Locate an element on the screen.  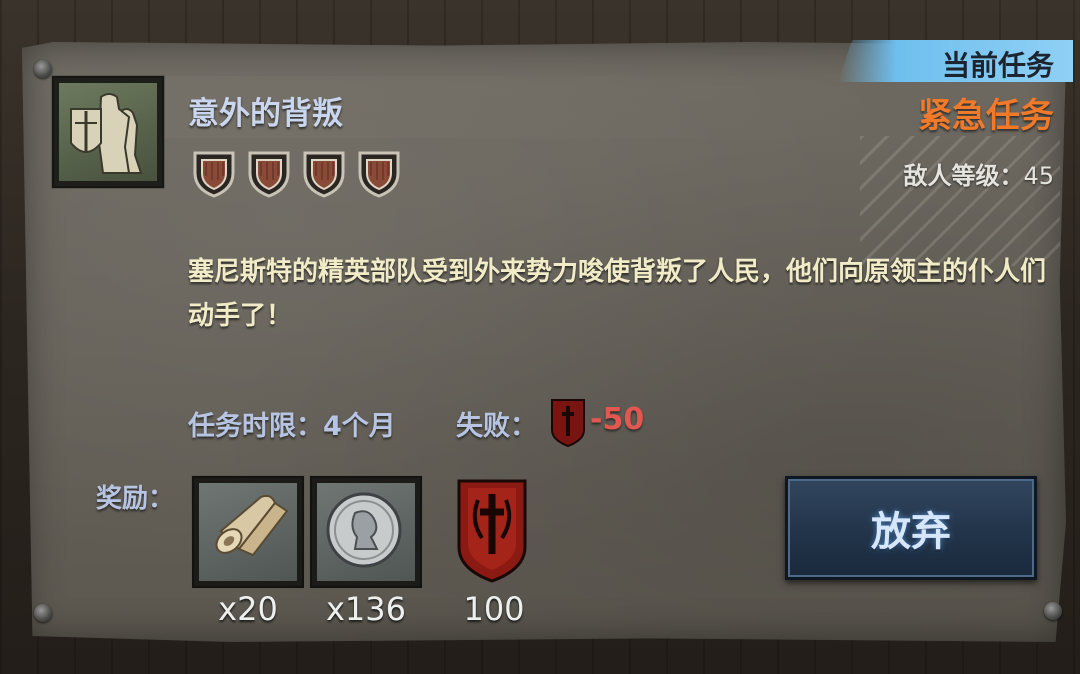
reward-count: 100 is located at coordinates (494, 609).